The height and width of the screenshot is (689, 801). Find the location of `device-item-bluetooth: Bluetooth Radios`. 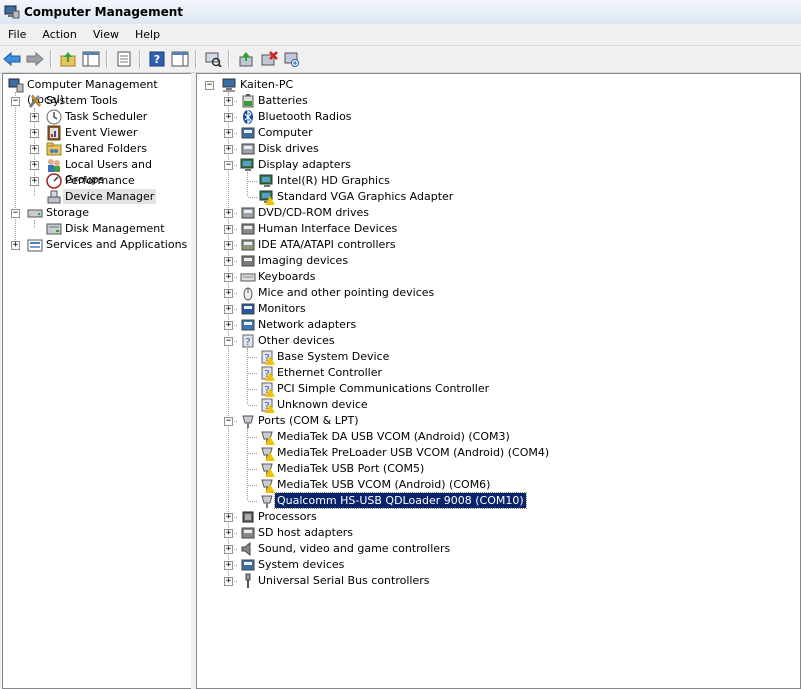

device-item-bluetooth: Bluetooth Radios is located at coordinates (305, 116).